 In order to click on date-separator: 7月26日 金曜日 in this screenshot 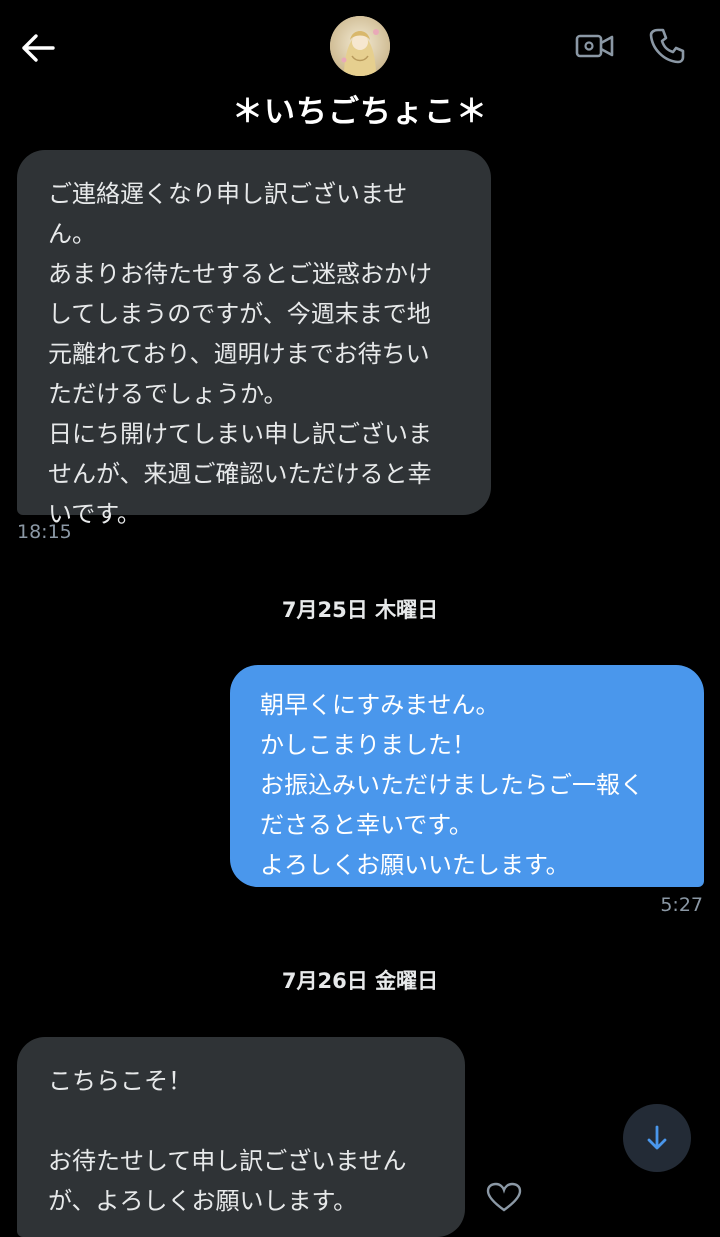, I will do `click(360, 981)`.